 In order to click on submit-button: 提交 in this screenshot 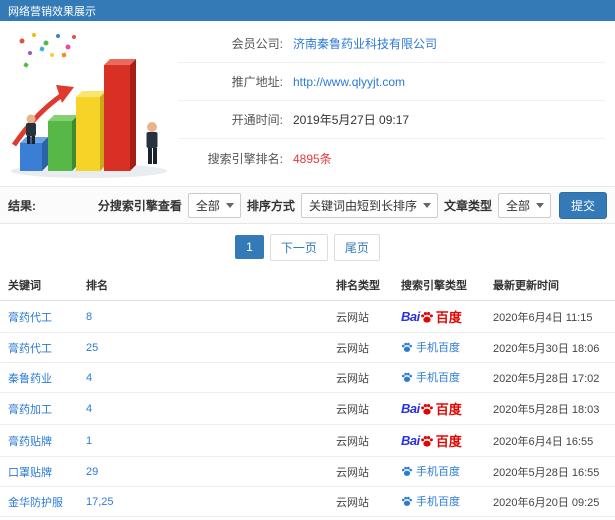, I will do `click(582, 205)`.